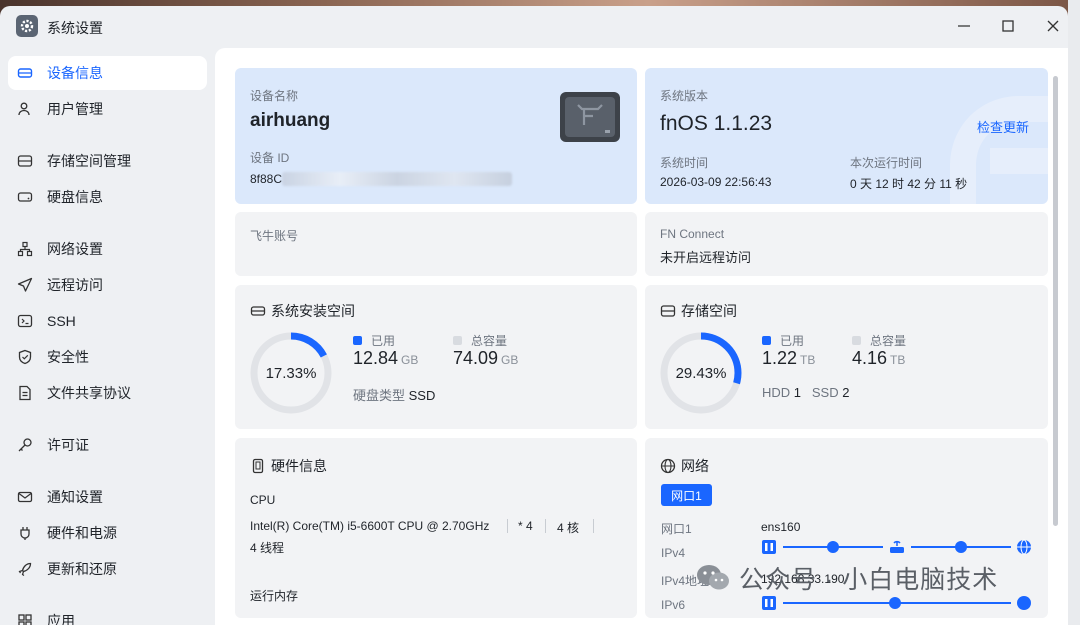 This screenshot has height=625, width=1080. I want to click on router-icon, so click(897, 546).